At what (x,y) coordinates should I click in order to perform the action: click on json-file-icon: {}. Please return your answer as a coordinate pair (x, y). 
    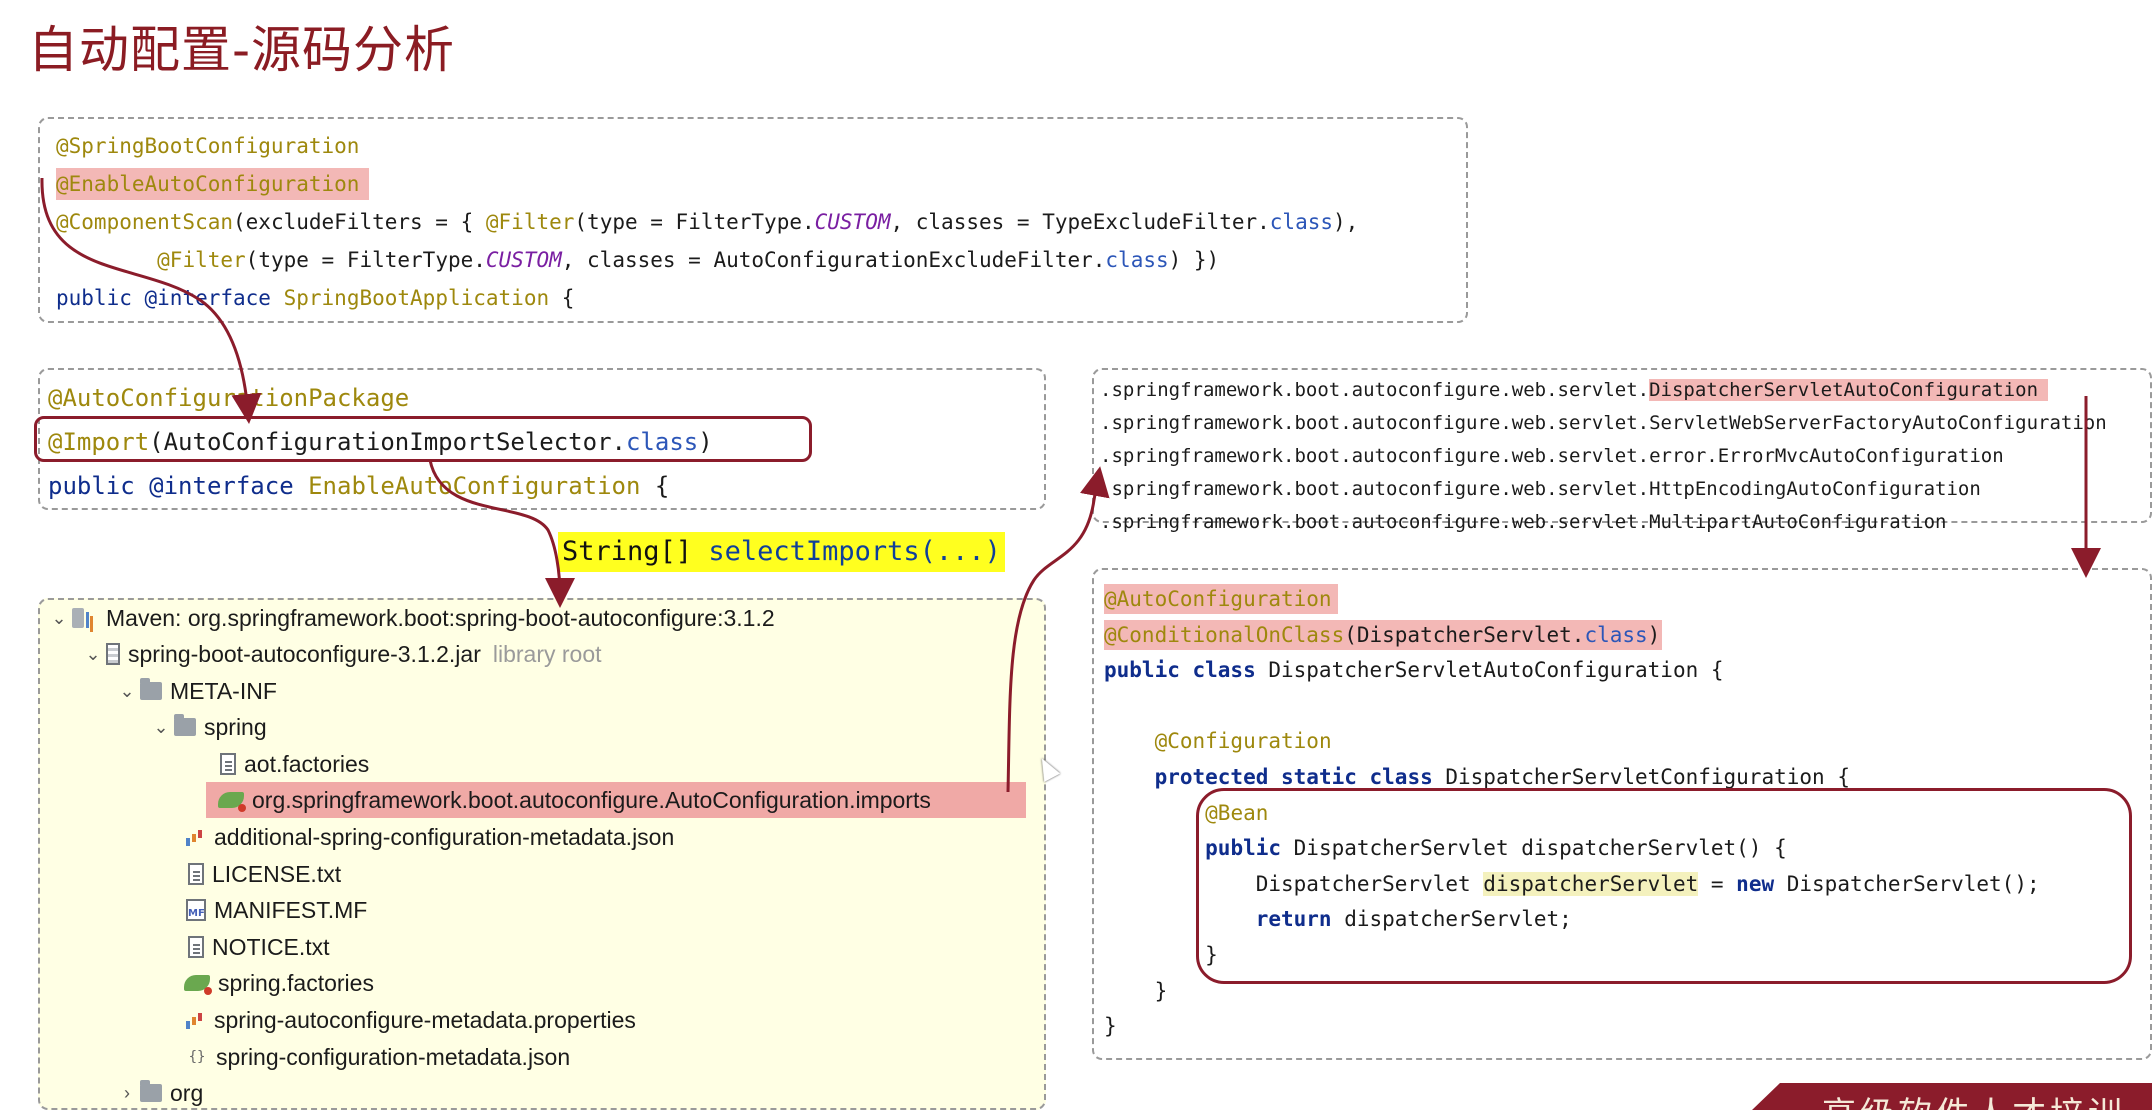
    Looking at the image, I should click on (197, 1057).